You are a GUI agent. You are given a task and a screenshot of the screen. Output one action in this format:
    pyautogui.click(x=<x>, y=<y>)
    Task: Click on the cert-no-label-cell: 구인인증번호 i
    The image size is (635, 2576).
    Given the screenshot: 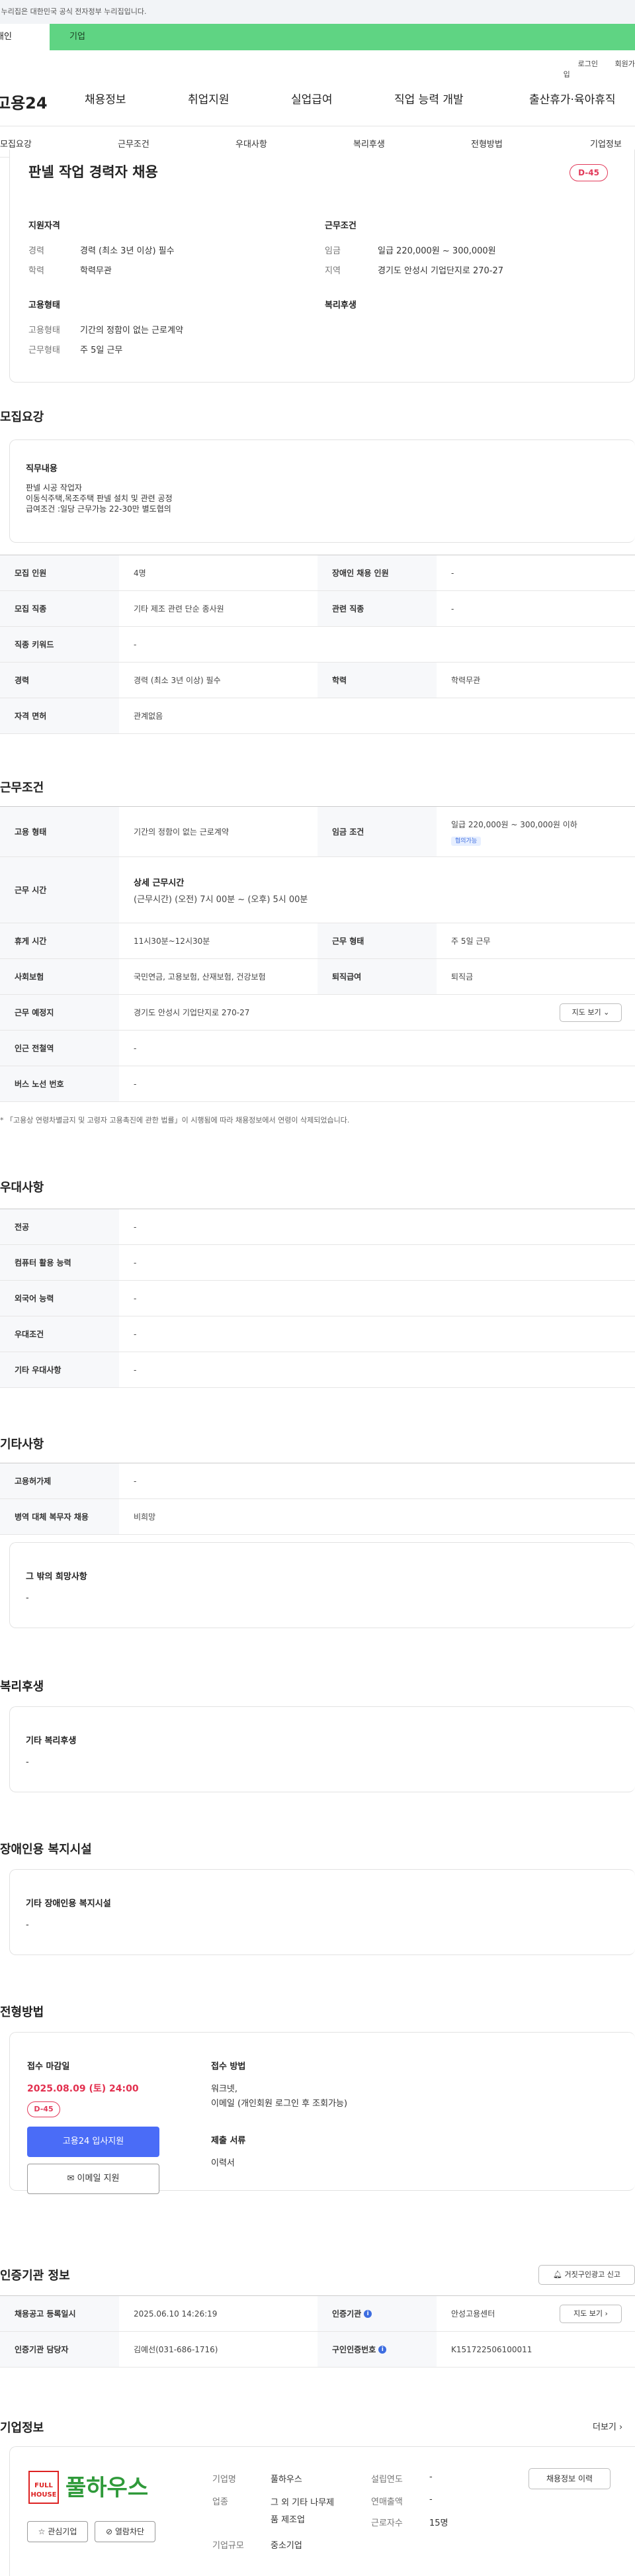 What is the action you would take?
    pyautogui.click(x=377, y=2349)
    